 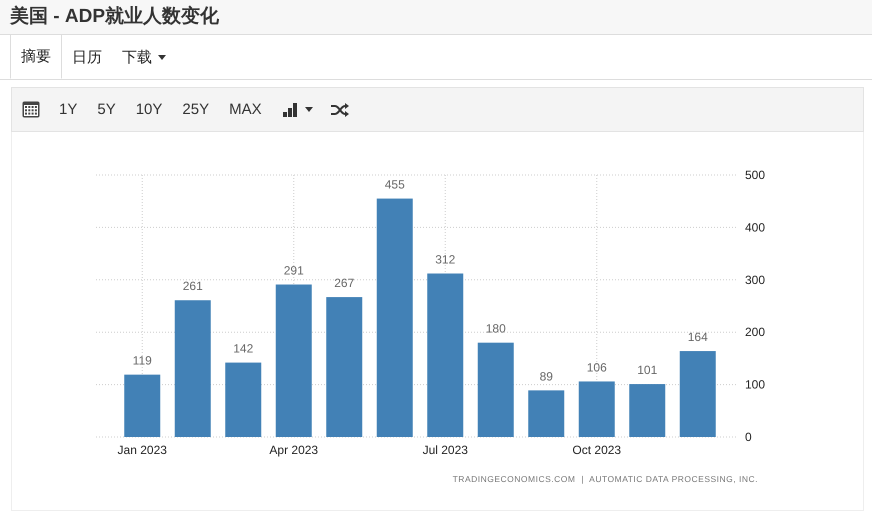 What do you see at coordinates (192, 286) in the screenshot?
I see `value-label: 261` at bounding box center [192, 286].